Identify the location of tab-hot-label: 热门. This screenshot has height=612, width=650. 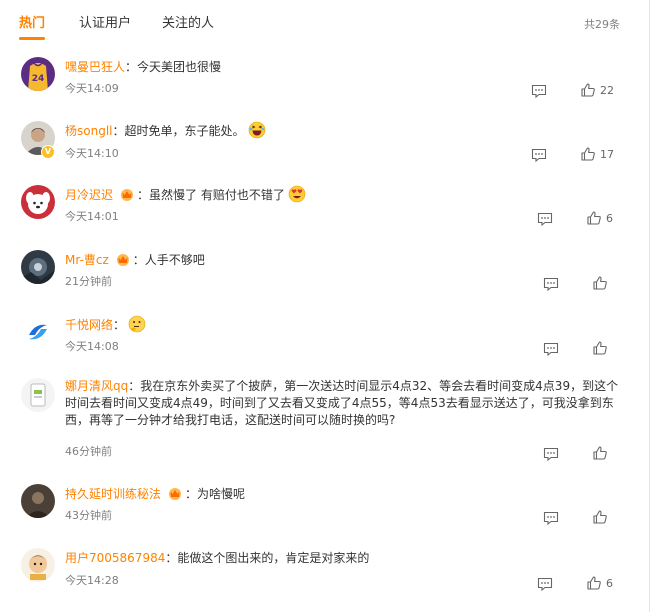
(32, 23).